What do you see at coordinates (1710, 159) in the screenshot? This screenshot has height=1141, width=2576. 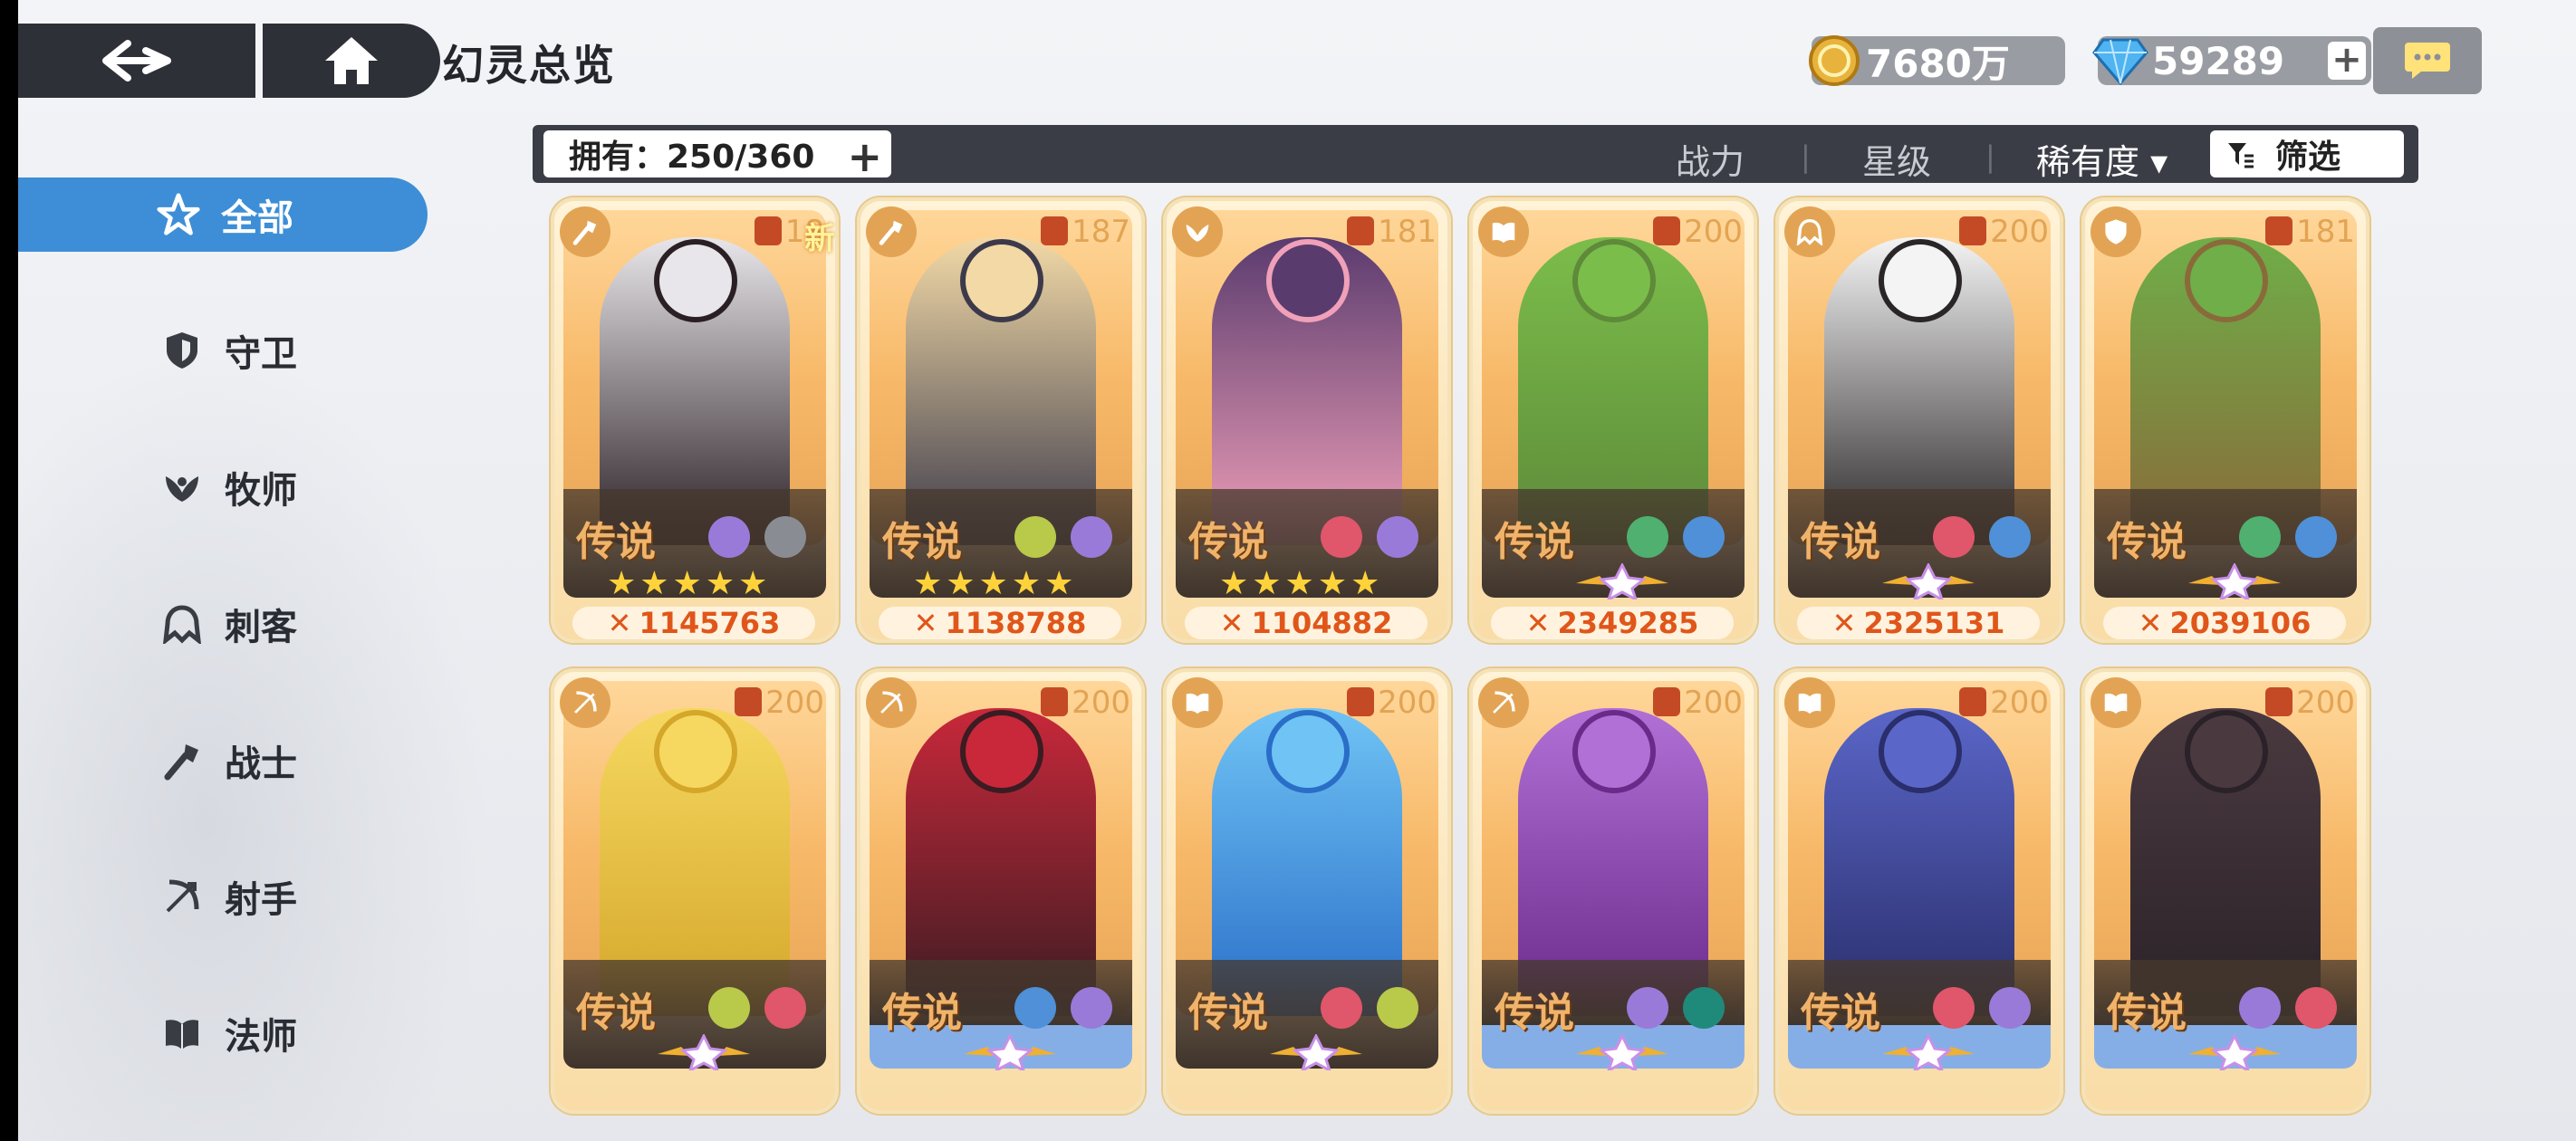 I see `sort-power: 战力` at bounding box center [1710, 159].